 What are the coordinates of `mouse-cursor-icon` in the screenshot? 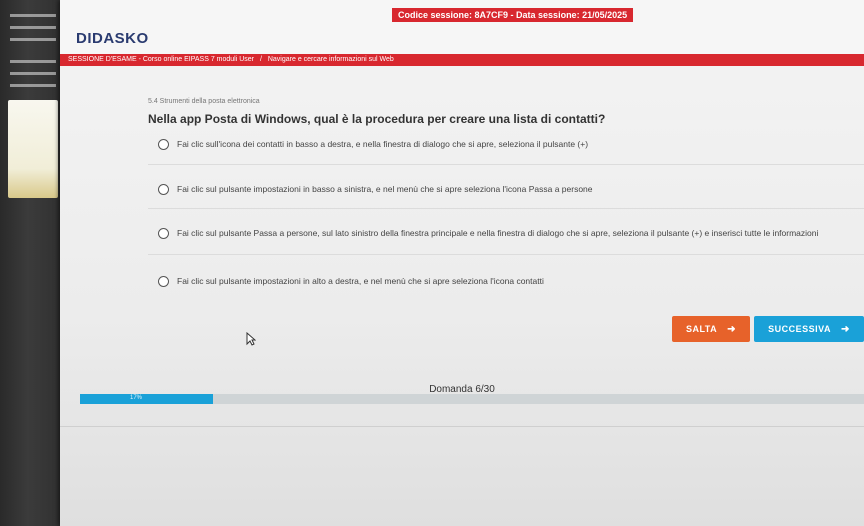 It's located at (251, 339).